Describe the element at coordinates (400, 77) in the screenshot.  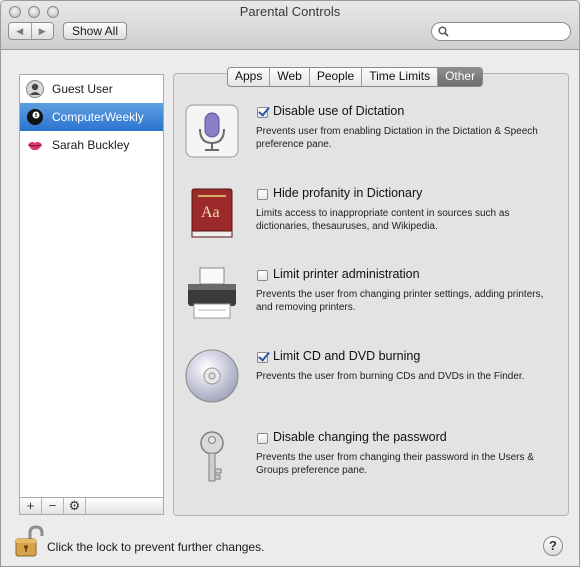
I see `tab-time-limits: Time Limits` at that location.